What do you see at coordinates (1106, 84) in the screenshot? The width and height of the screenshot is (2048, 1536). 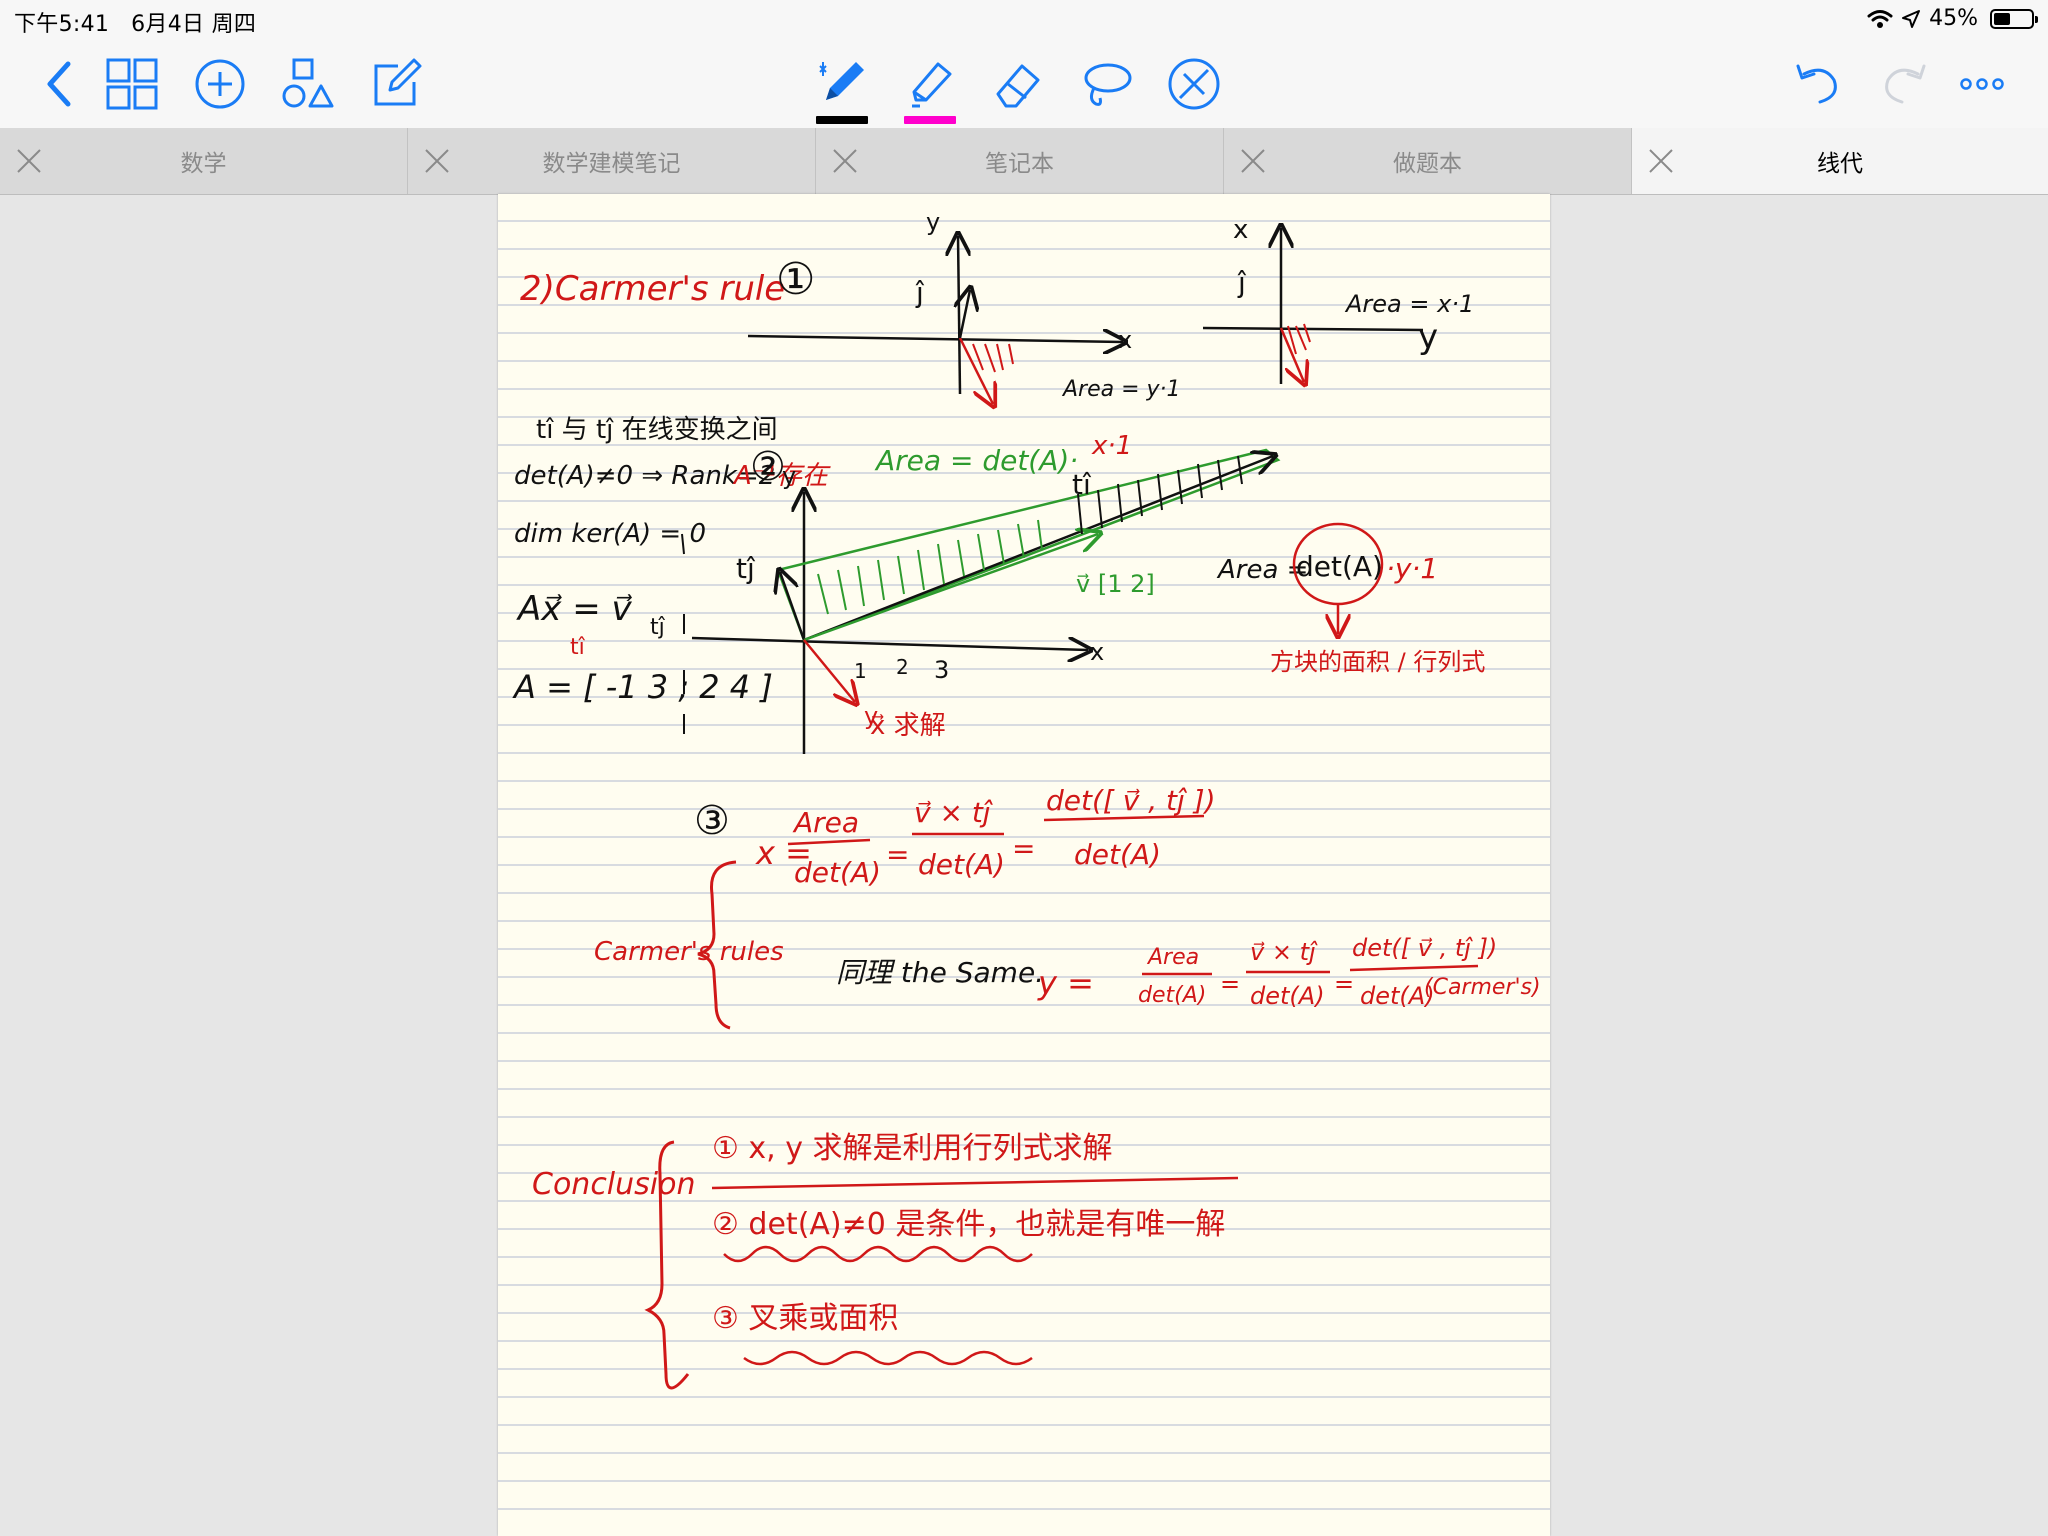 I see `lasso-tool-button` at bounding box center [1106, 84].